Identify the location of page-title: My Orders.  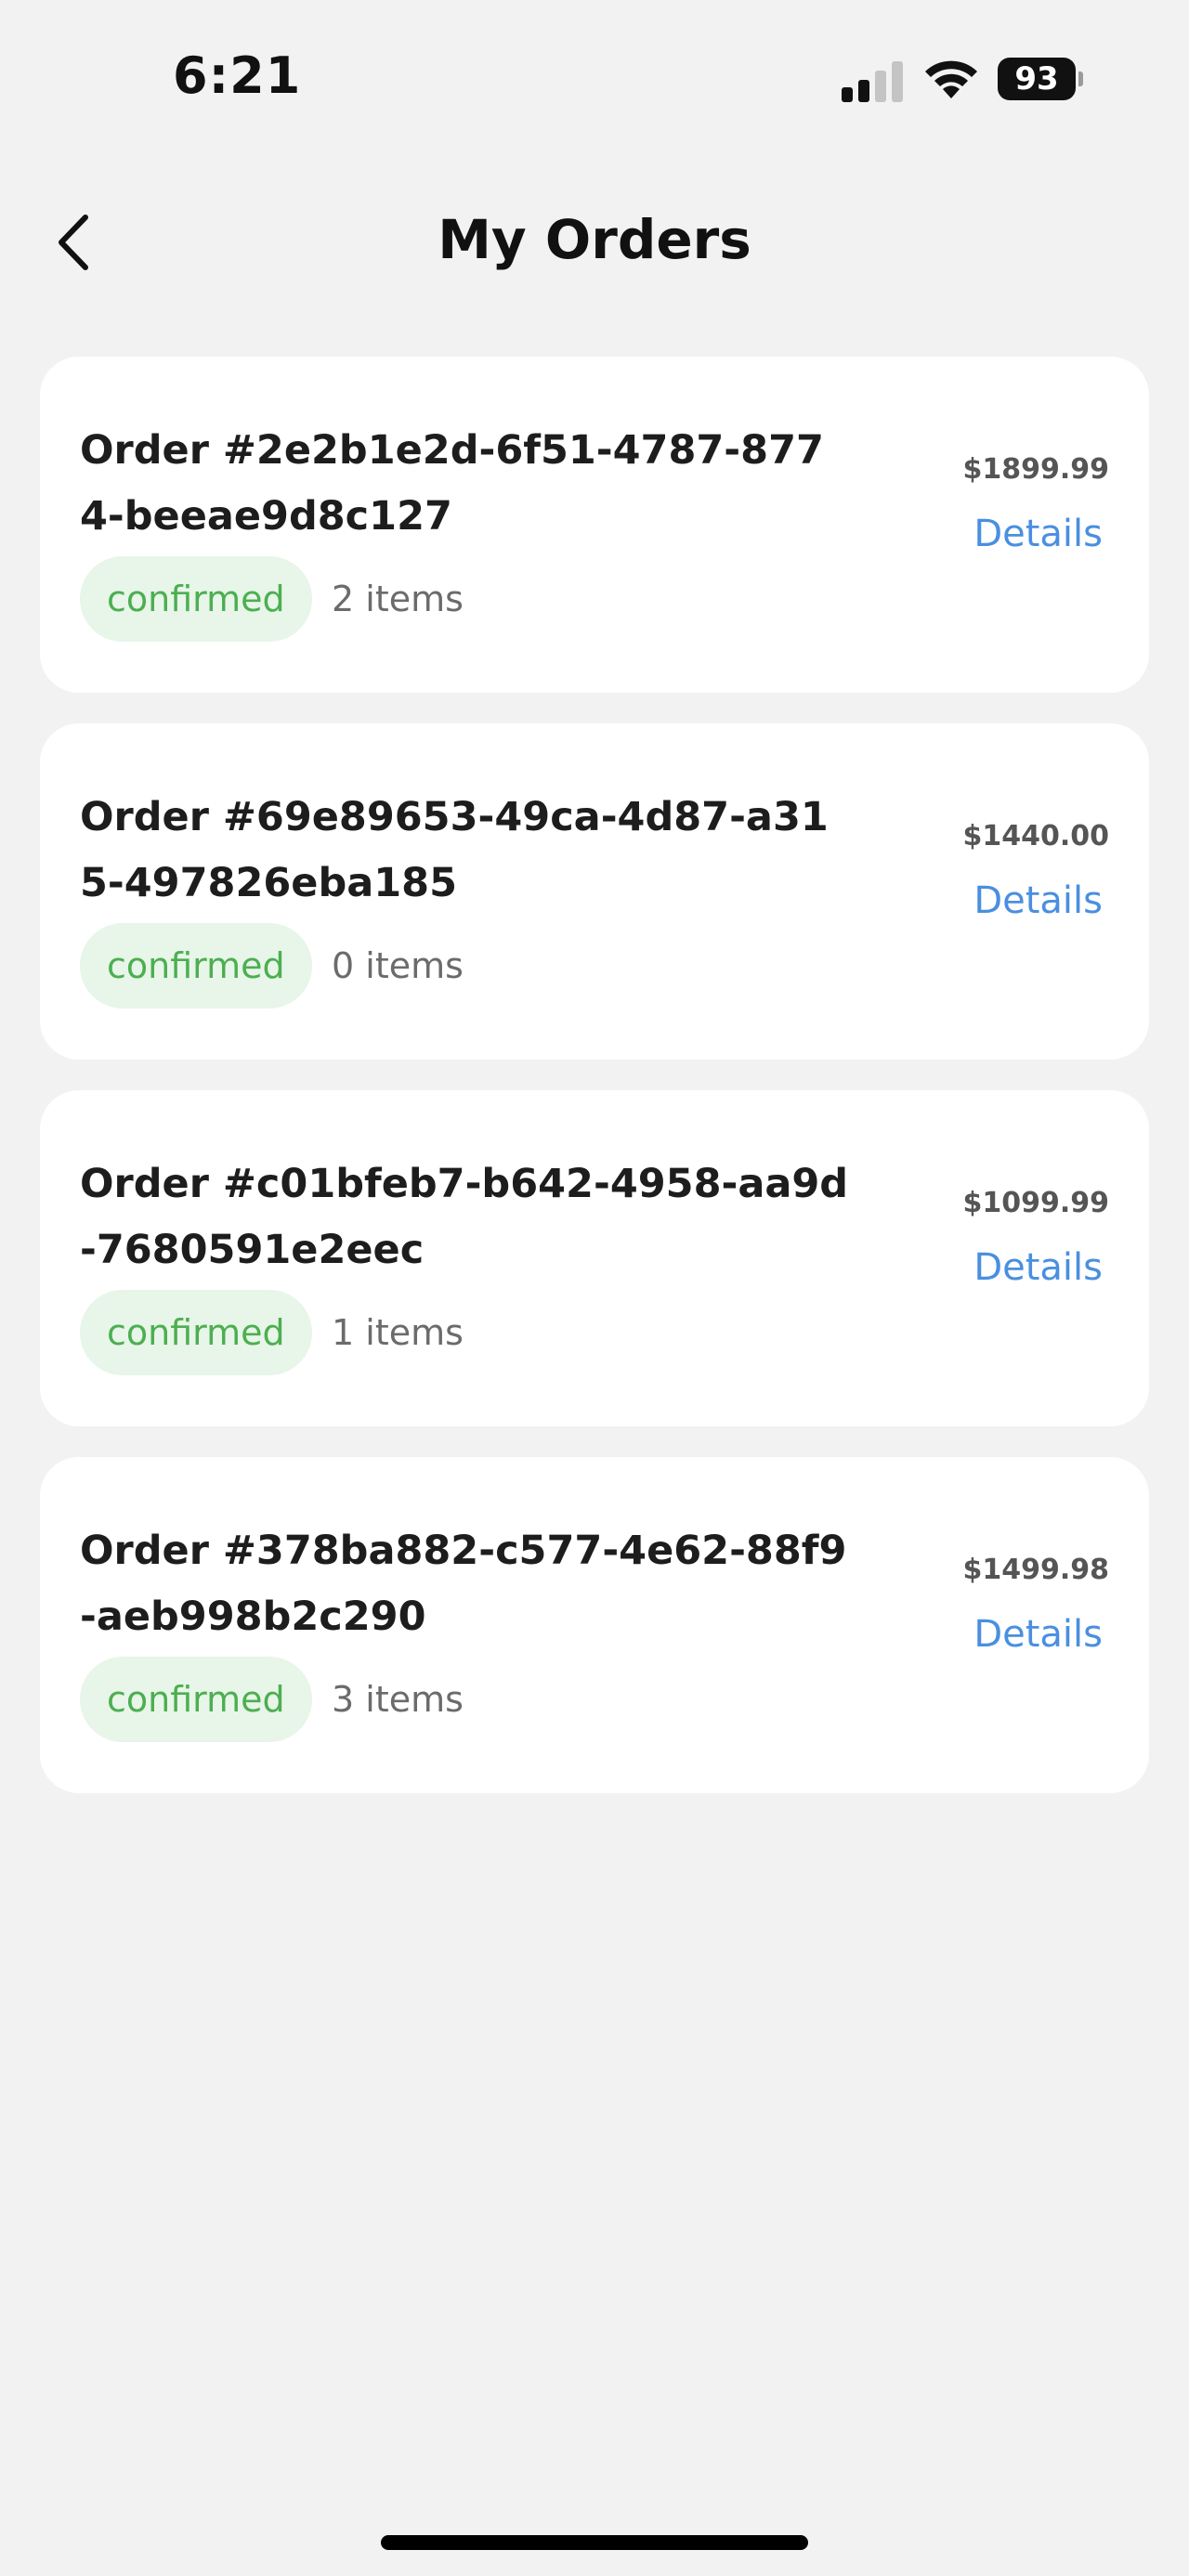
(594, 240).